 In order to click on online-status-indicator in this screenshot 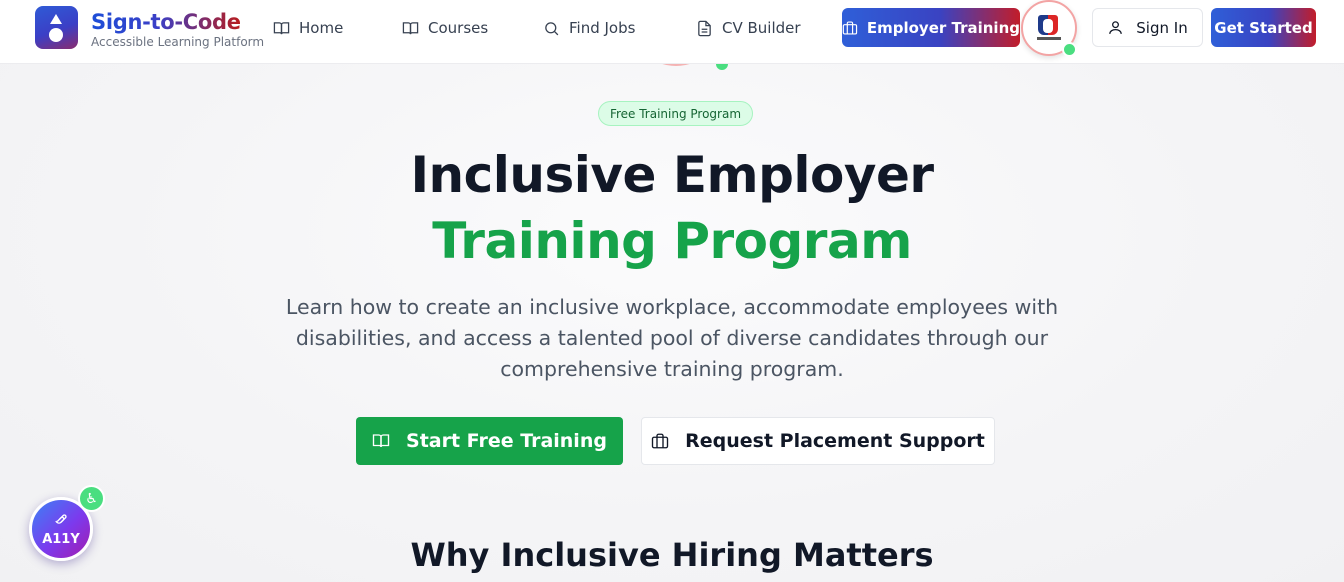, I will do `click(1069, 49)`.